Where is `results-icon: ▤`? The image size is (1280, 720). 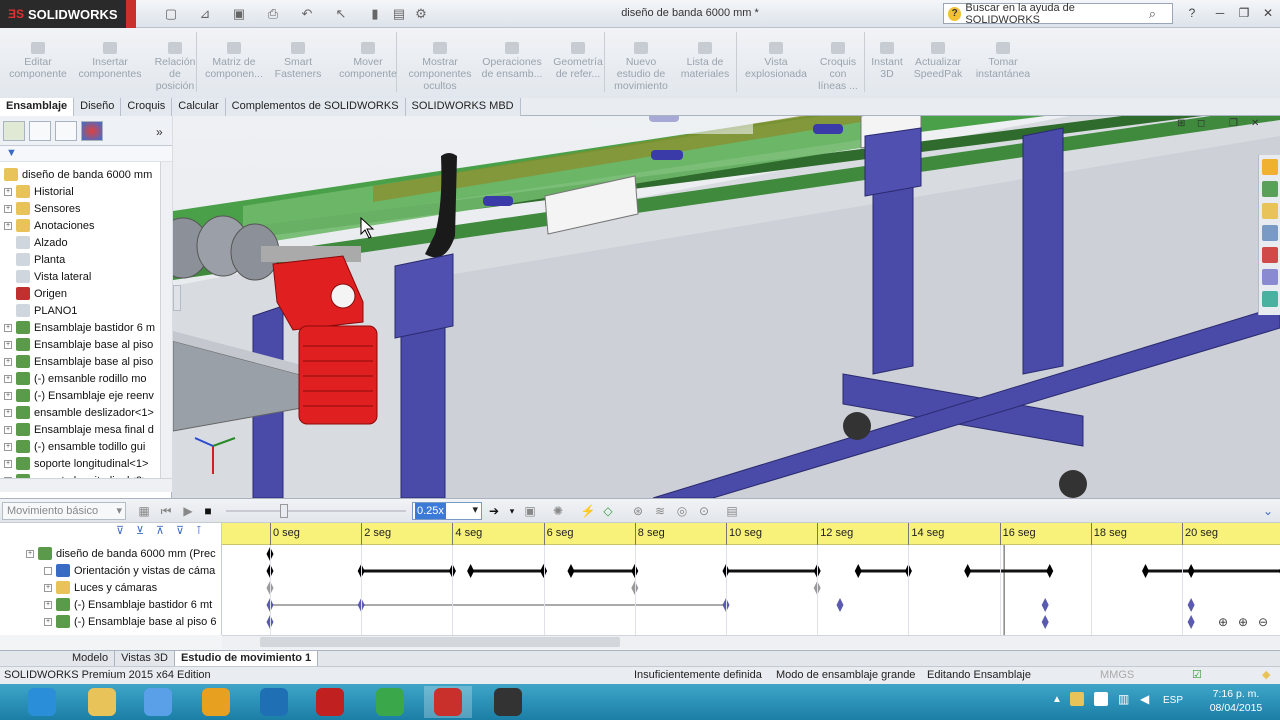 results-icon: ▤ is located at coordinates (732, 511).